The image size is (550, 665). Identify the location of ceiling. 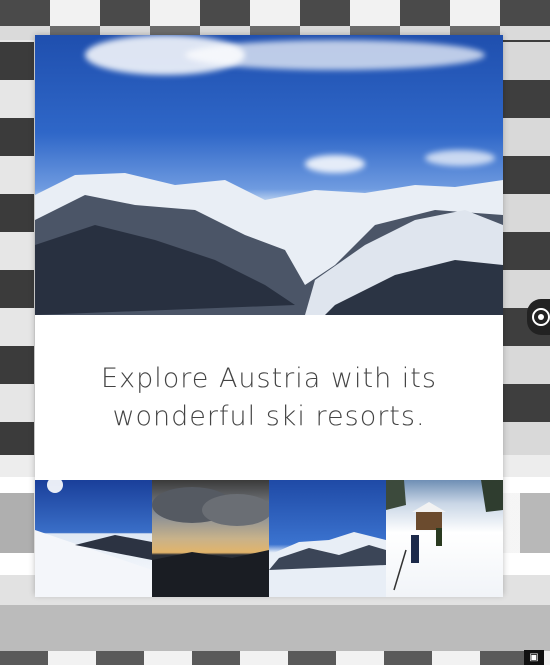
(275, 20).